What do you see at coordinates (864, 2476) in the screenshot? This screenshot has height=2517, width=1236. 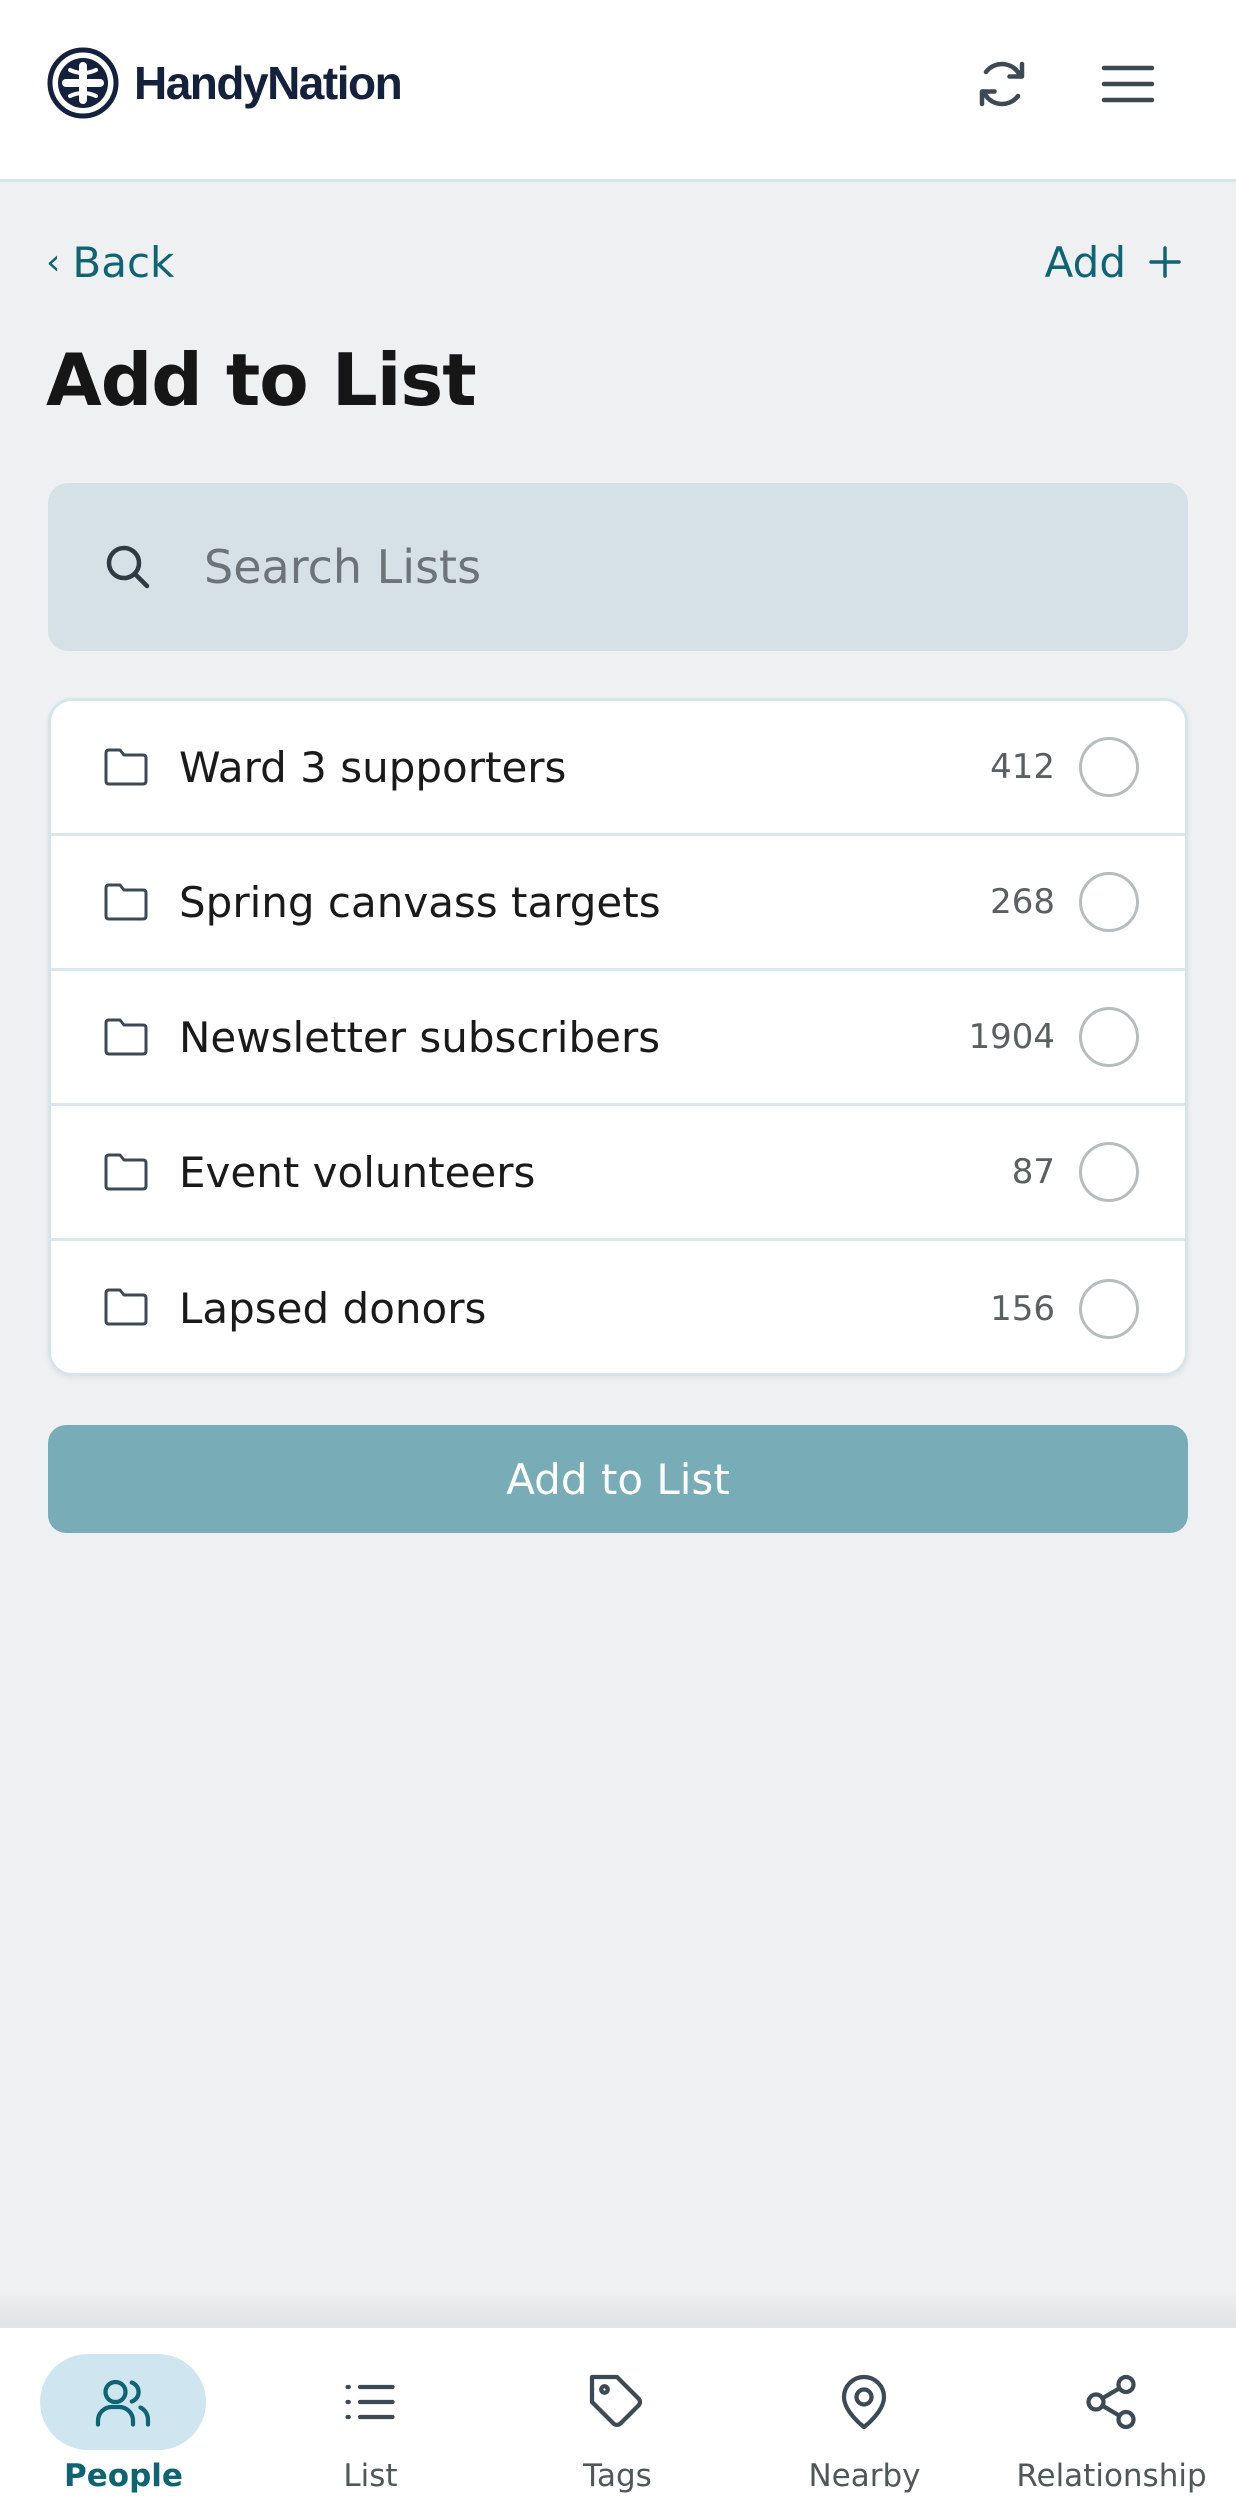 I see `nav-label: Nearby` at bounding box center [864, 2476].